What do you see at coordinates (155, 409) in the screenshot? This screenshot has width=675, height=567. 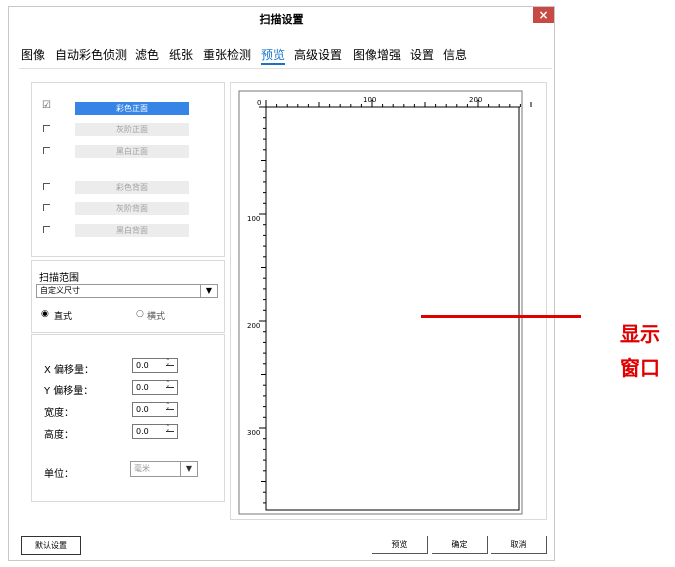 I see `width-stepper: 0.0 ˄ ˅` at bounding box center [155, 409].